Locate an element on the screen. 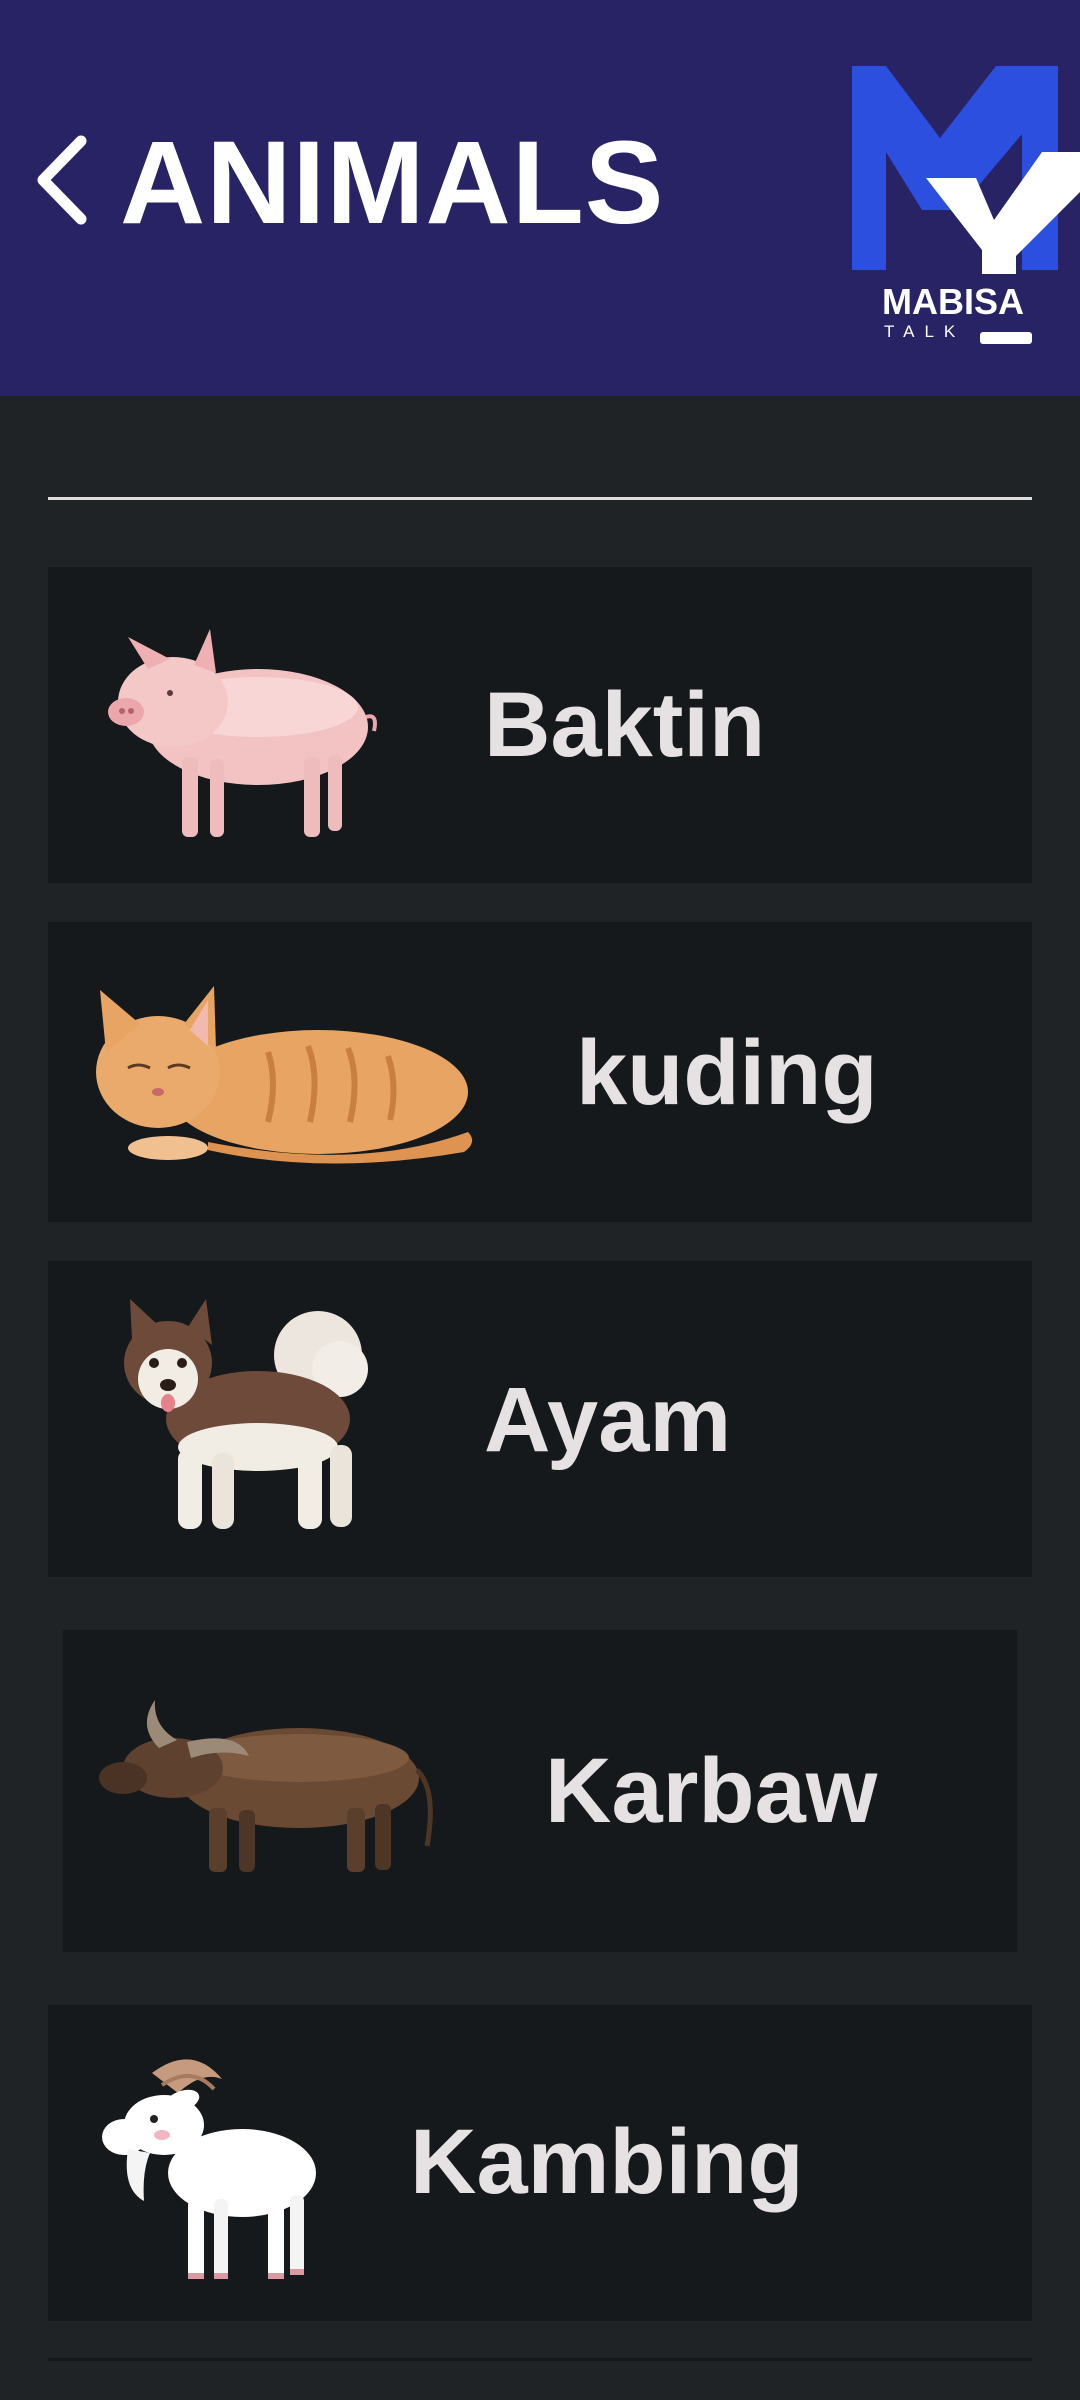 This screenshot has width=1080, height=2400. animal-card-goat: Kambing is located at coordinates (540, 2163).